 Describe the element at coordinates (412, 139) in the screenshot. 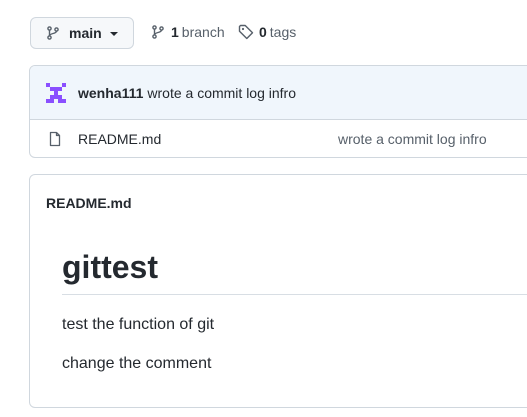

I see `file-commit-message: wrote a commit log infro` at that location.